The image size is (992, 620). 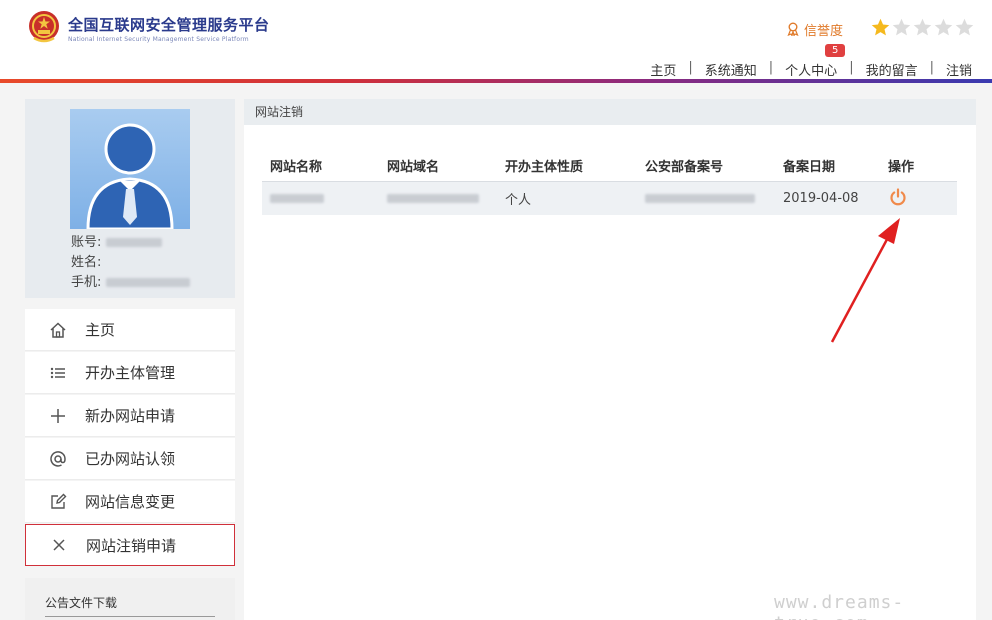 I want to click on name-label: 姓名:, so click(x=86, y=262).